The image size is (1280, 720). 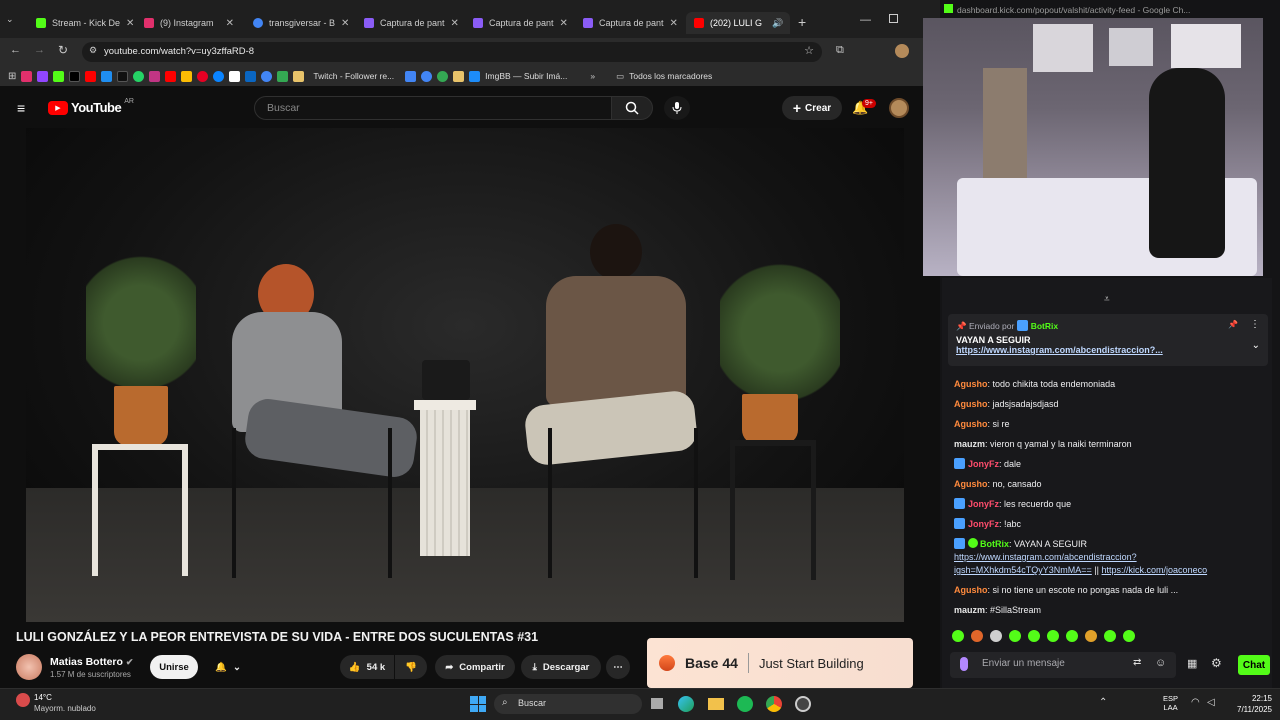 What do you see at coordinates (23, 700) in the screenshot?
I see `weather-icon` at bounding box center [23, 700].